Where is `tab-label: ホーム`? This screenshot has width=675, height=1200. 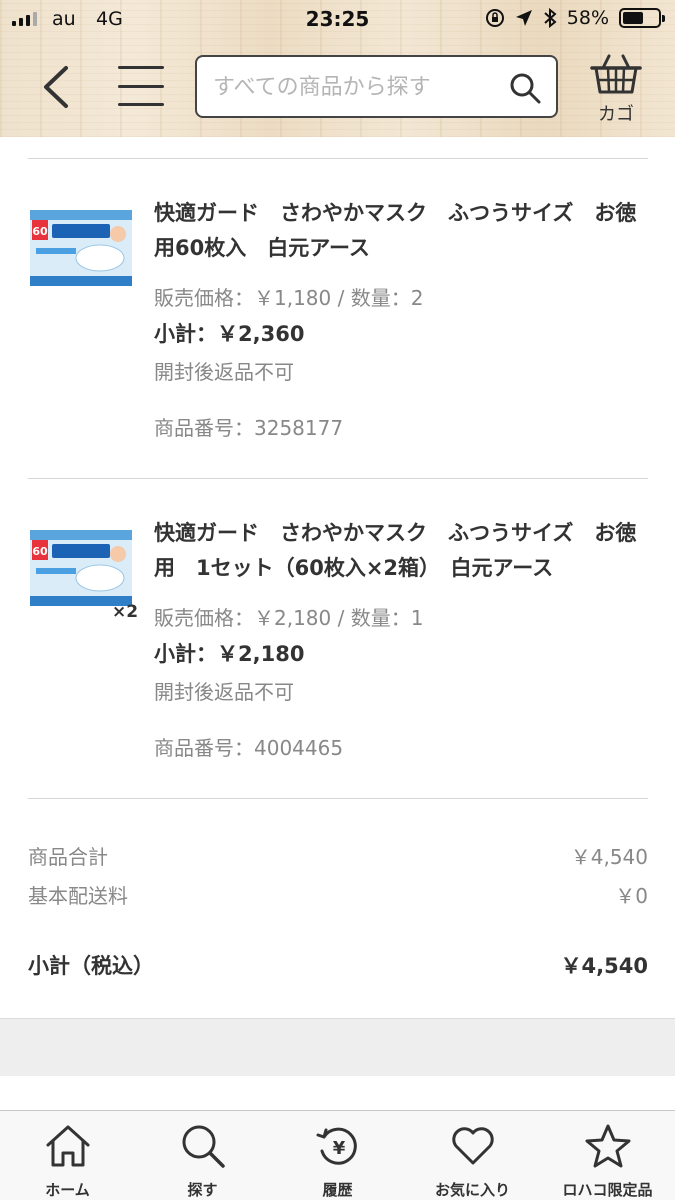 tab-label: ホーム is located at coordinates (67, 1190).